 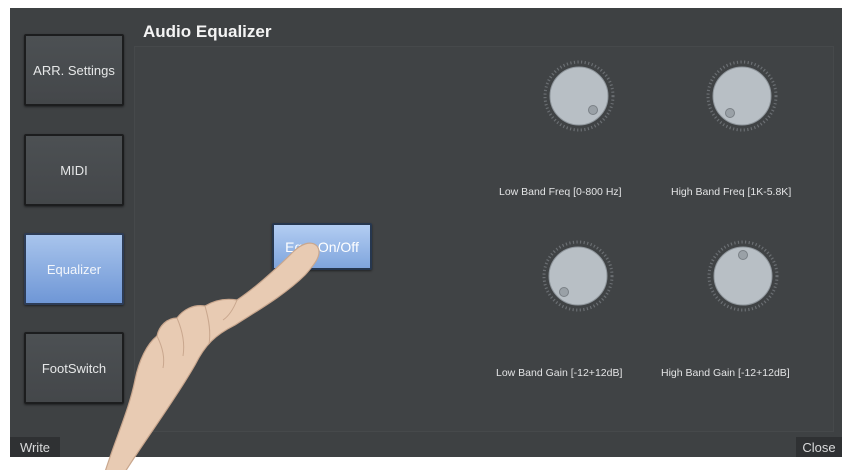 I want to click on high-band-freq-label: High Band Freq [1K-5.8K], so click(x=731, y=192).